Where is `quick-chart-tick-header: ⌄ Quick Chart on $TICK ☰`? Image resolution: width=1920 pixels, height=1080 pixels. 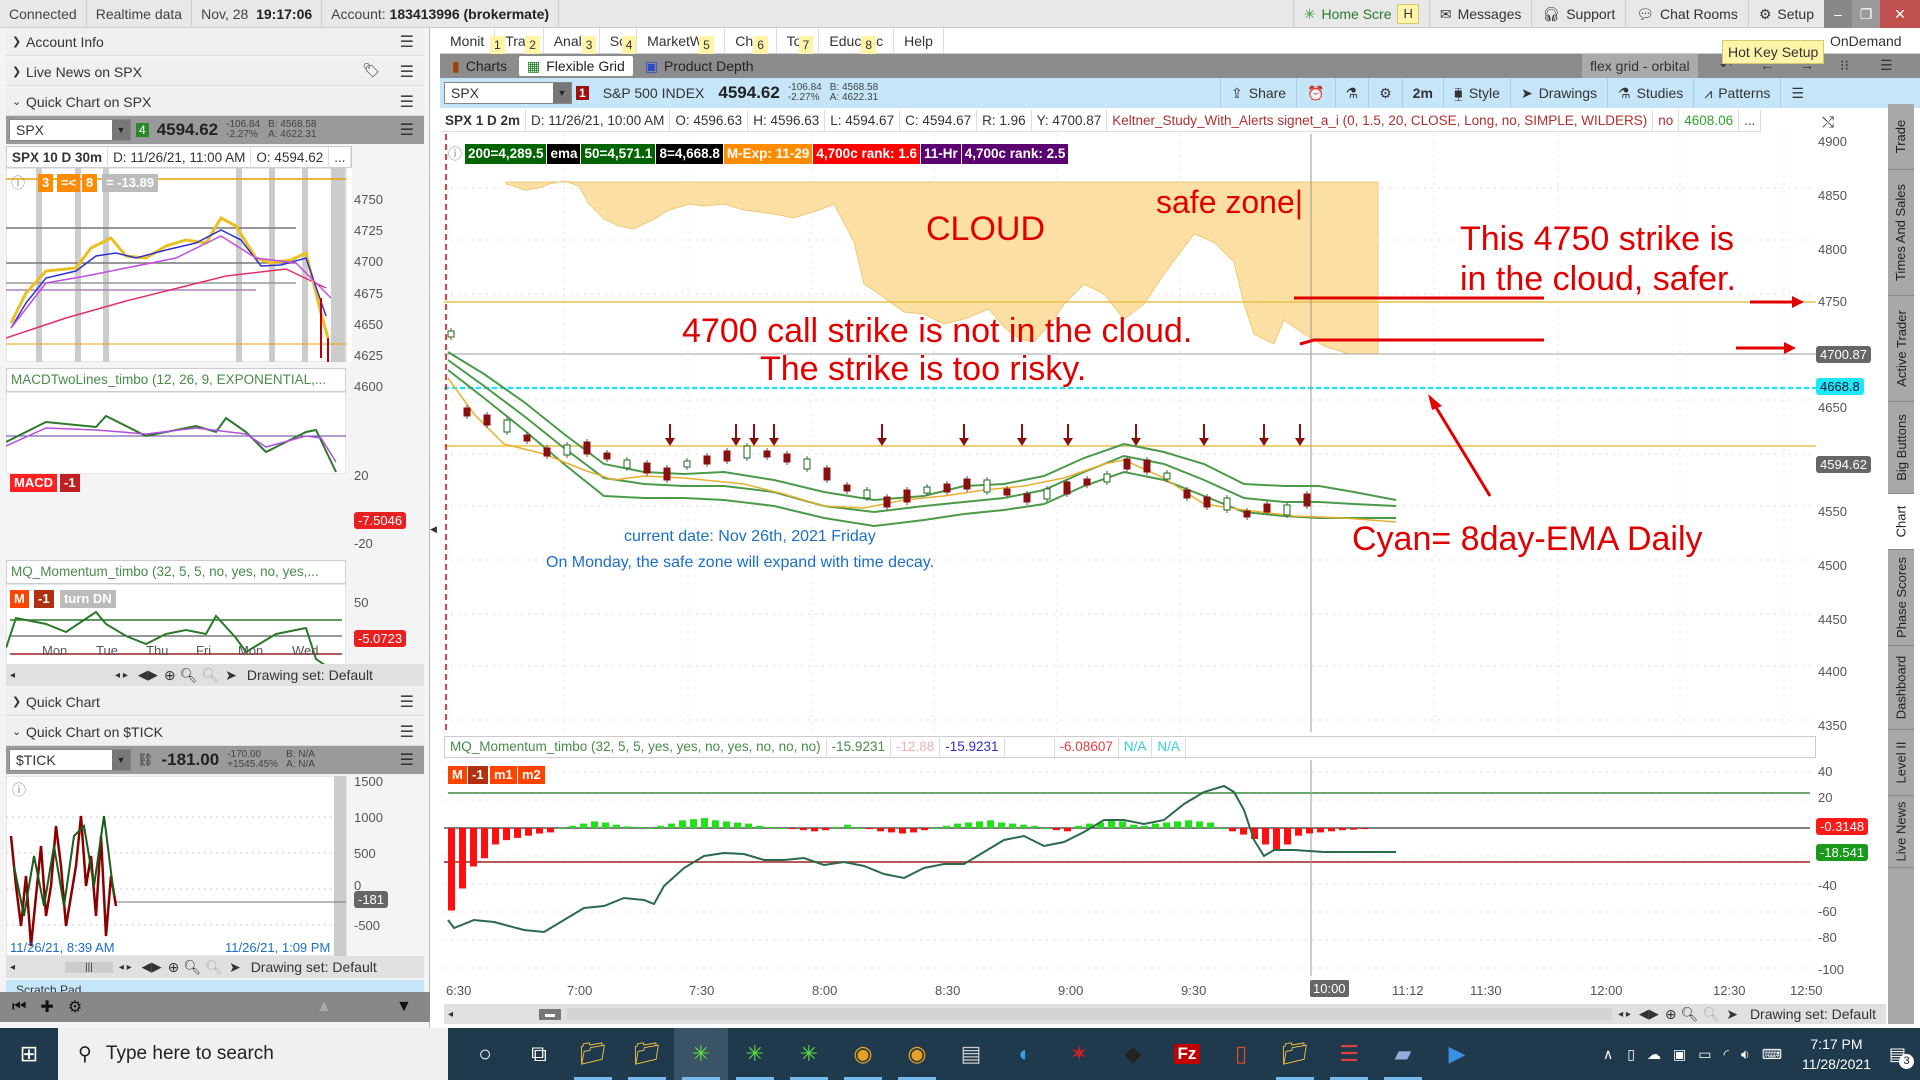 quick-chart-tick-header: ⌄ Quick Chart on $TICK ☰ is located at coordinates (215, 732).